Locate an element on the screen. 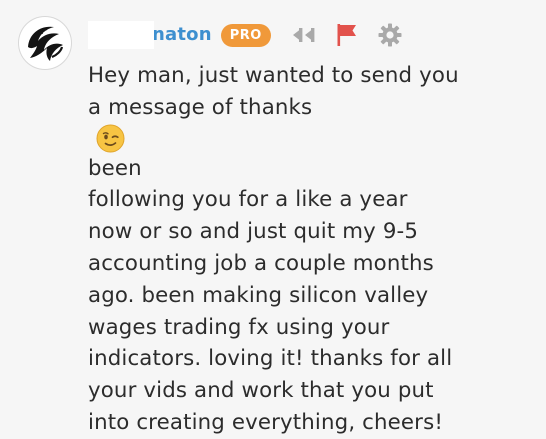  flag-icon is located at coordinates (346, 35).